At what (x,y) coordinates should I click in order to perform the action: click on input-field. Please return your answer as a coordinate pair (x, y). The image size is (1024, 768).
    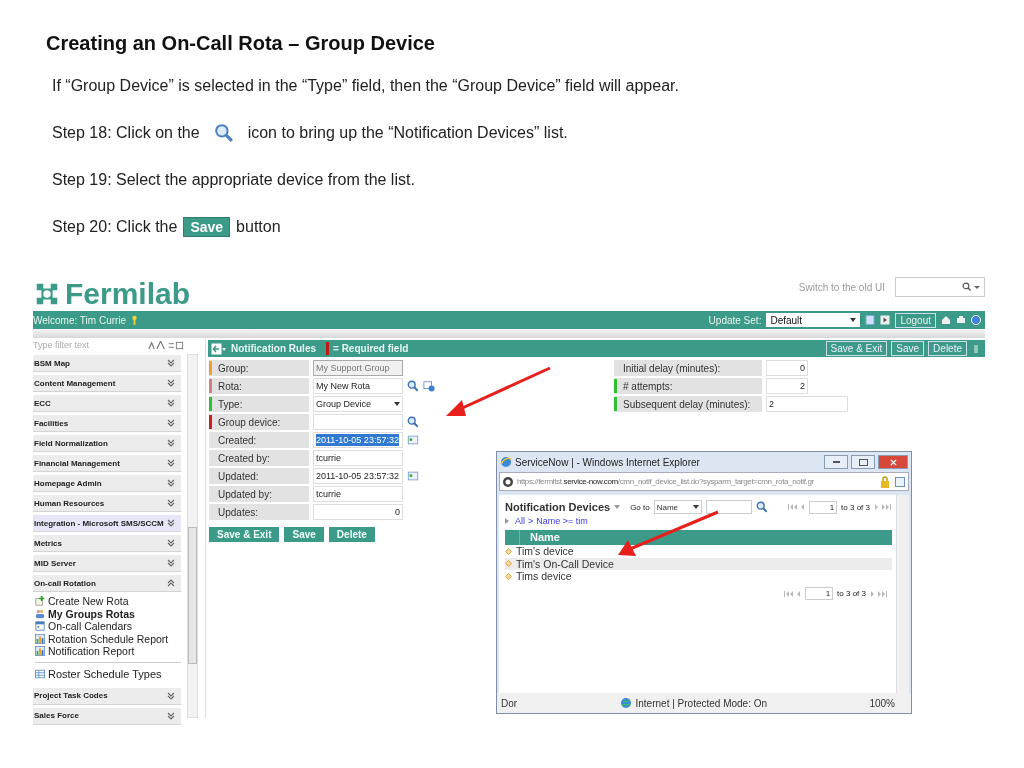
    Looking at the image, I should click on (358, 422).